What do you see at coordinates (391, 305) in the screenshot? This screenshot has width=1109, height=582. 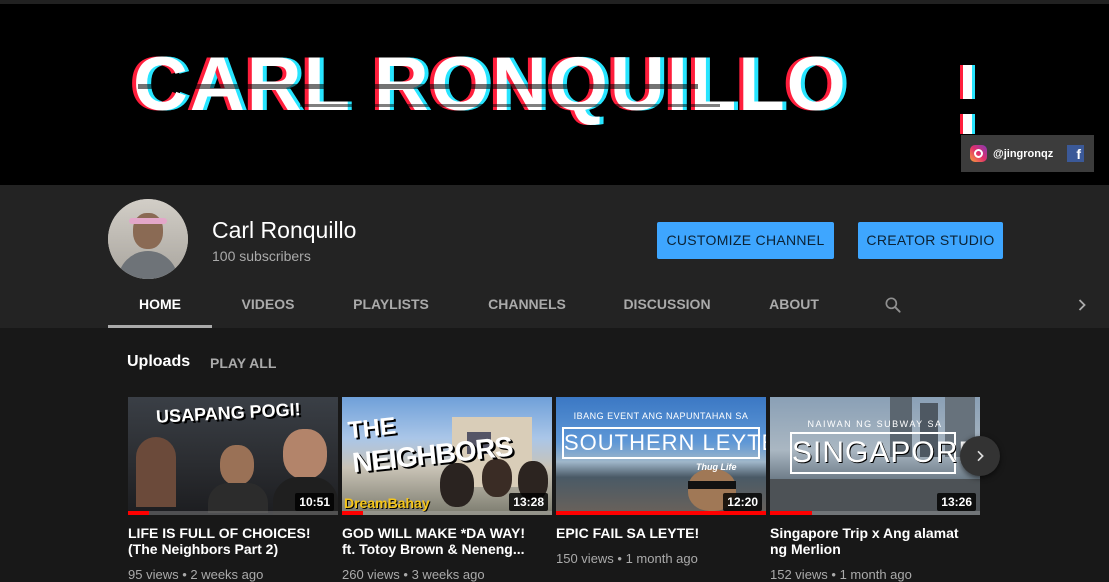 I see `tab-playlists: PLAYLISTS` at bounding box center [391, 305].